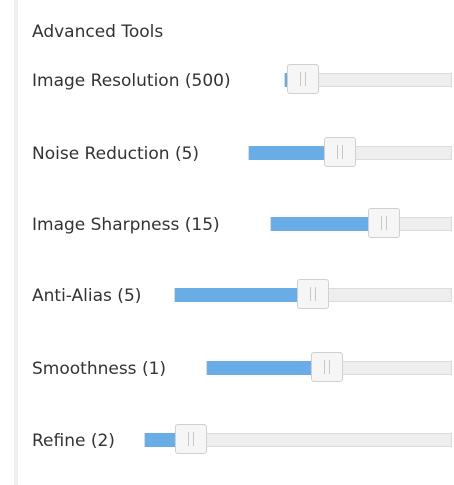 The image size is (454, 485). I want to click on panel-left-border, so click(16, 242).